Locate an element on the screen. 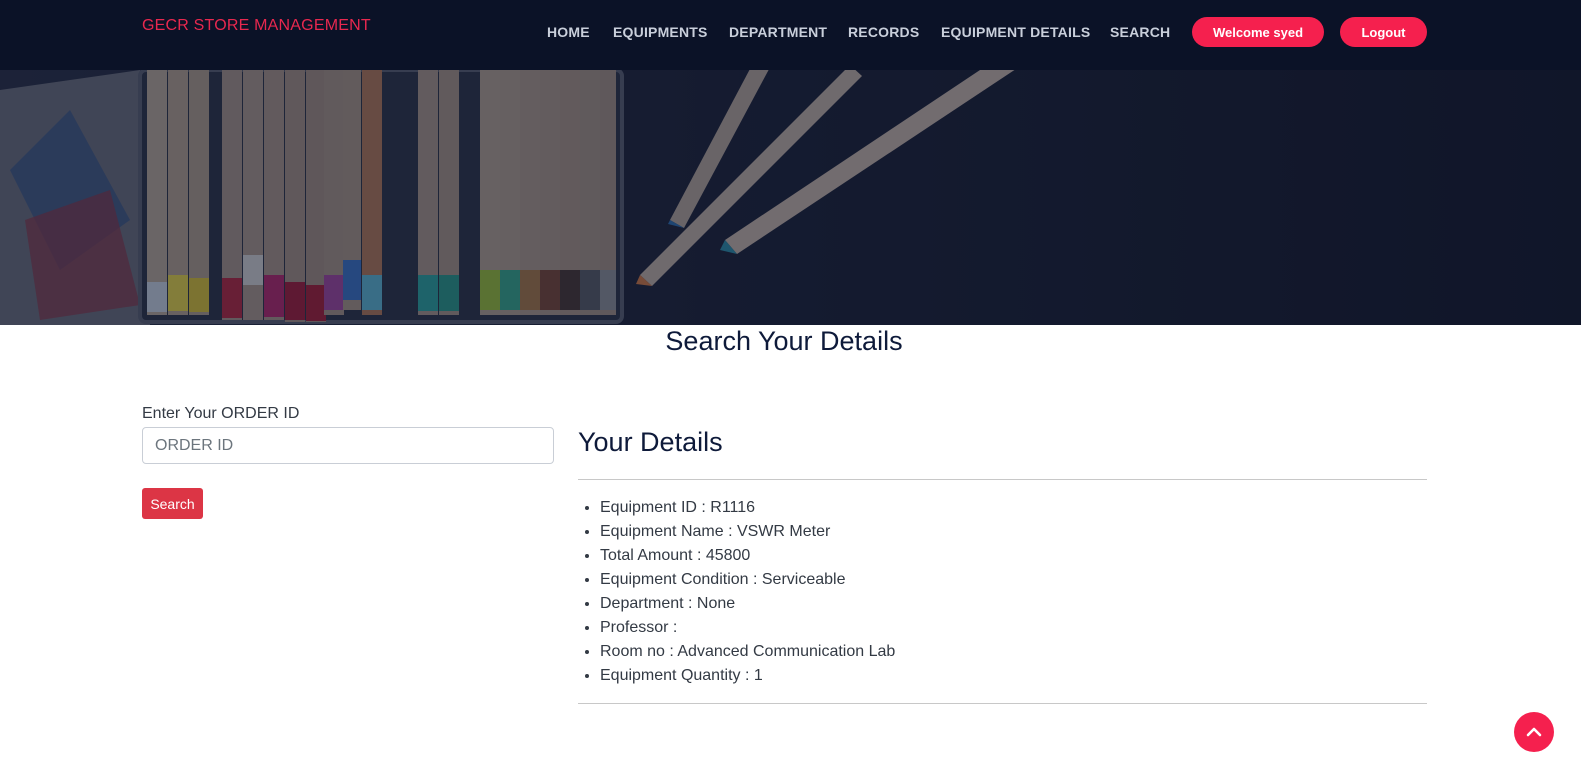  details-divider-bottom is located at coordinates (1002, 703).